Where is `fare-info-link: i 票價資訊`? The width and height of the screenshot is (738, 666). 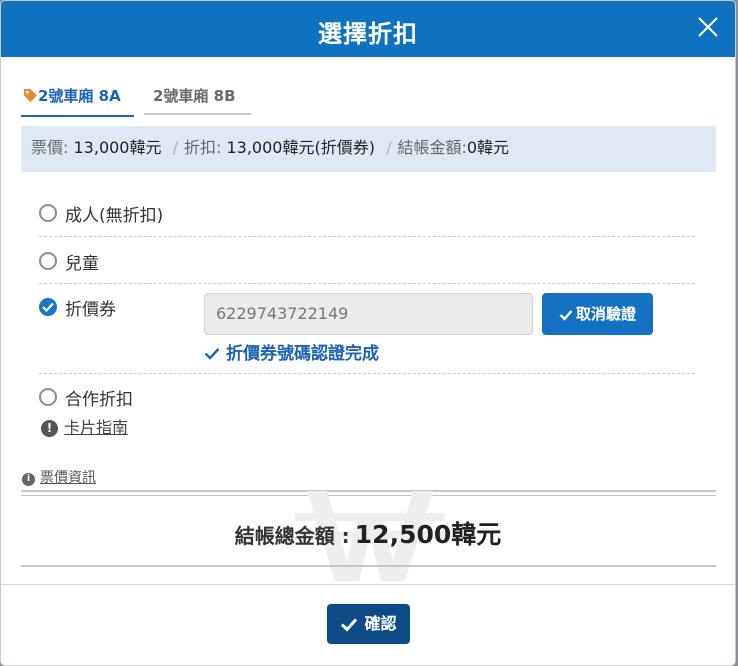
fare-info-link: i 票價資訊 is located at coordinates (59, 477).